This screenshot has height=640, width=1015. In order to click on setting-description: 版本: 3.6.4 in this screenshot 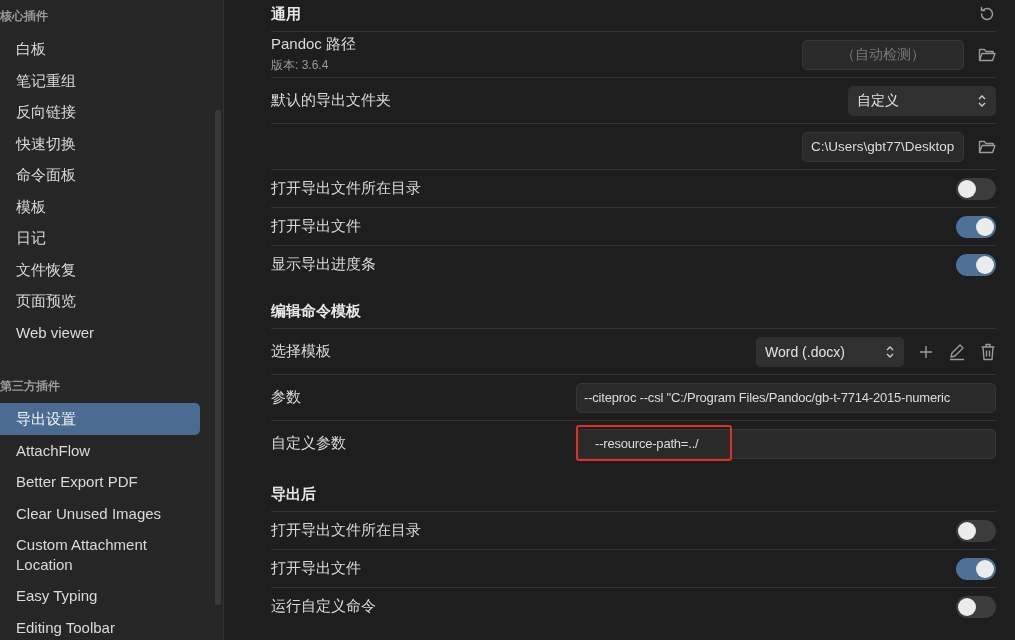, I will do `click(300, 65)`.